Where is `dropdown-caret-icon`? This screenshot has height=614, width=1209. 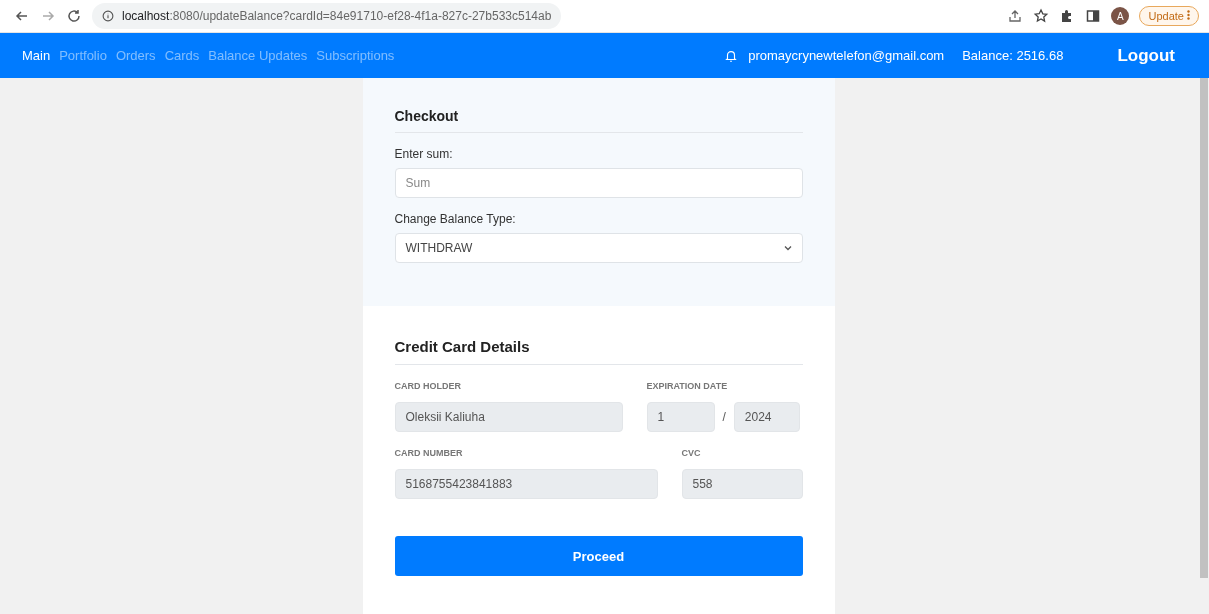
dropdown-caret-icon is located at coordinates (787, 248).